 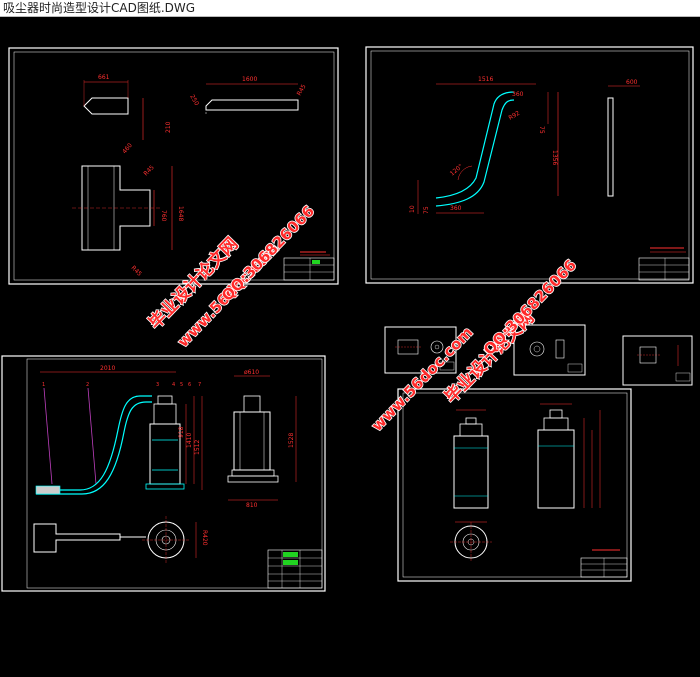 I want to click on svg-text: 6, so click(x=189, y=385).